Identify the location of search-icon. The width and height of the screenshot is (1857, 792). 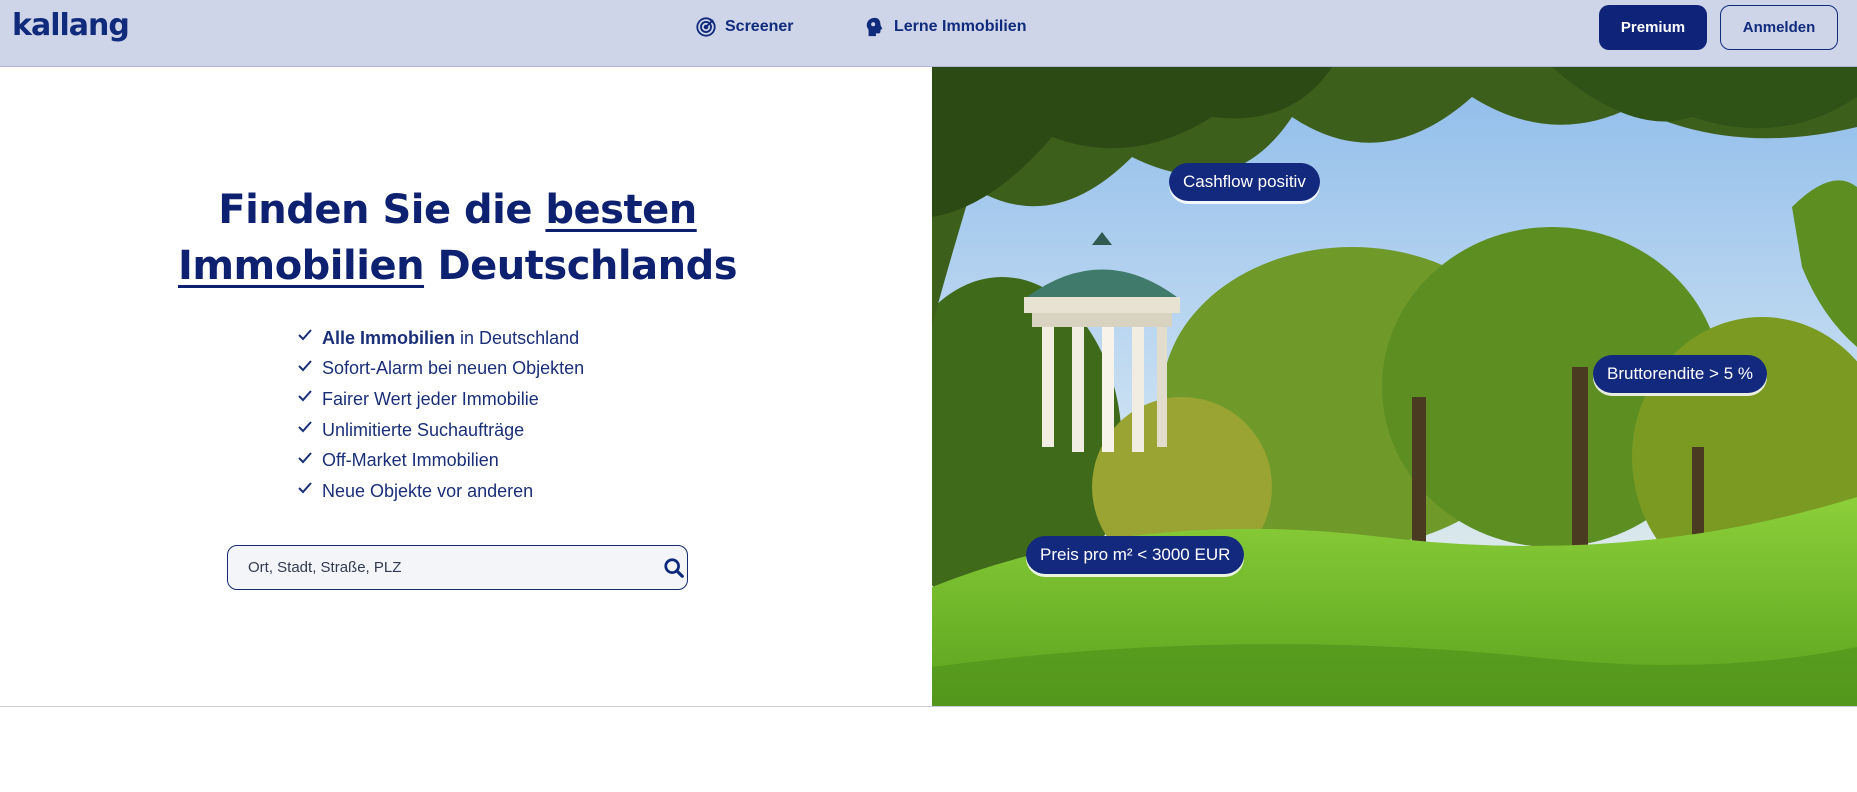
(674, 568).